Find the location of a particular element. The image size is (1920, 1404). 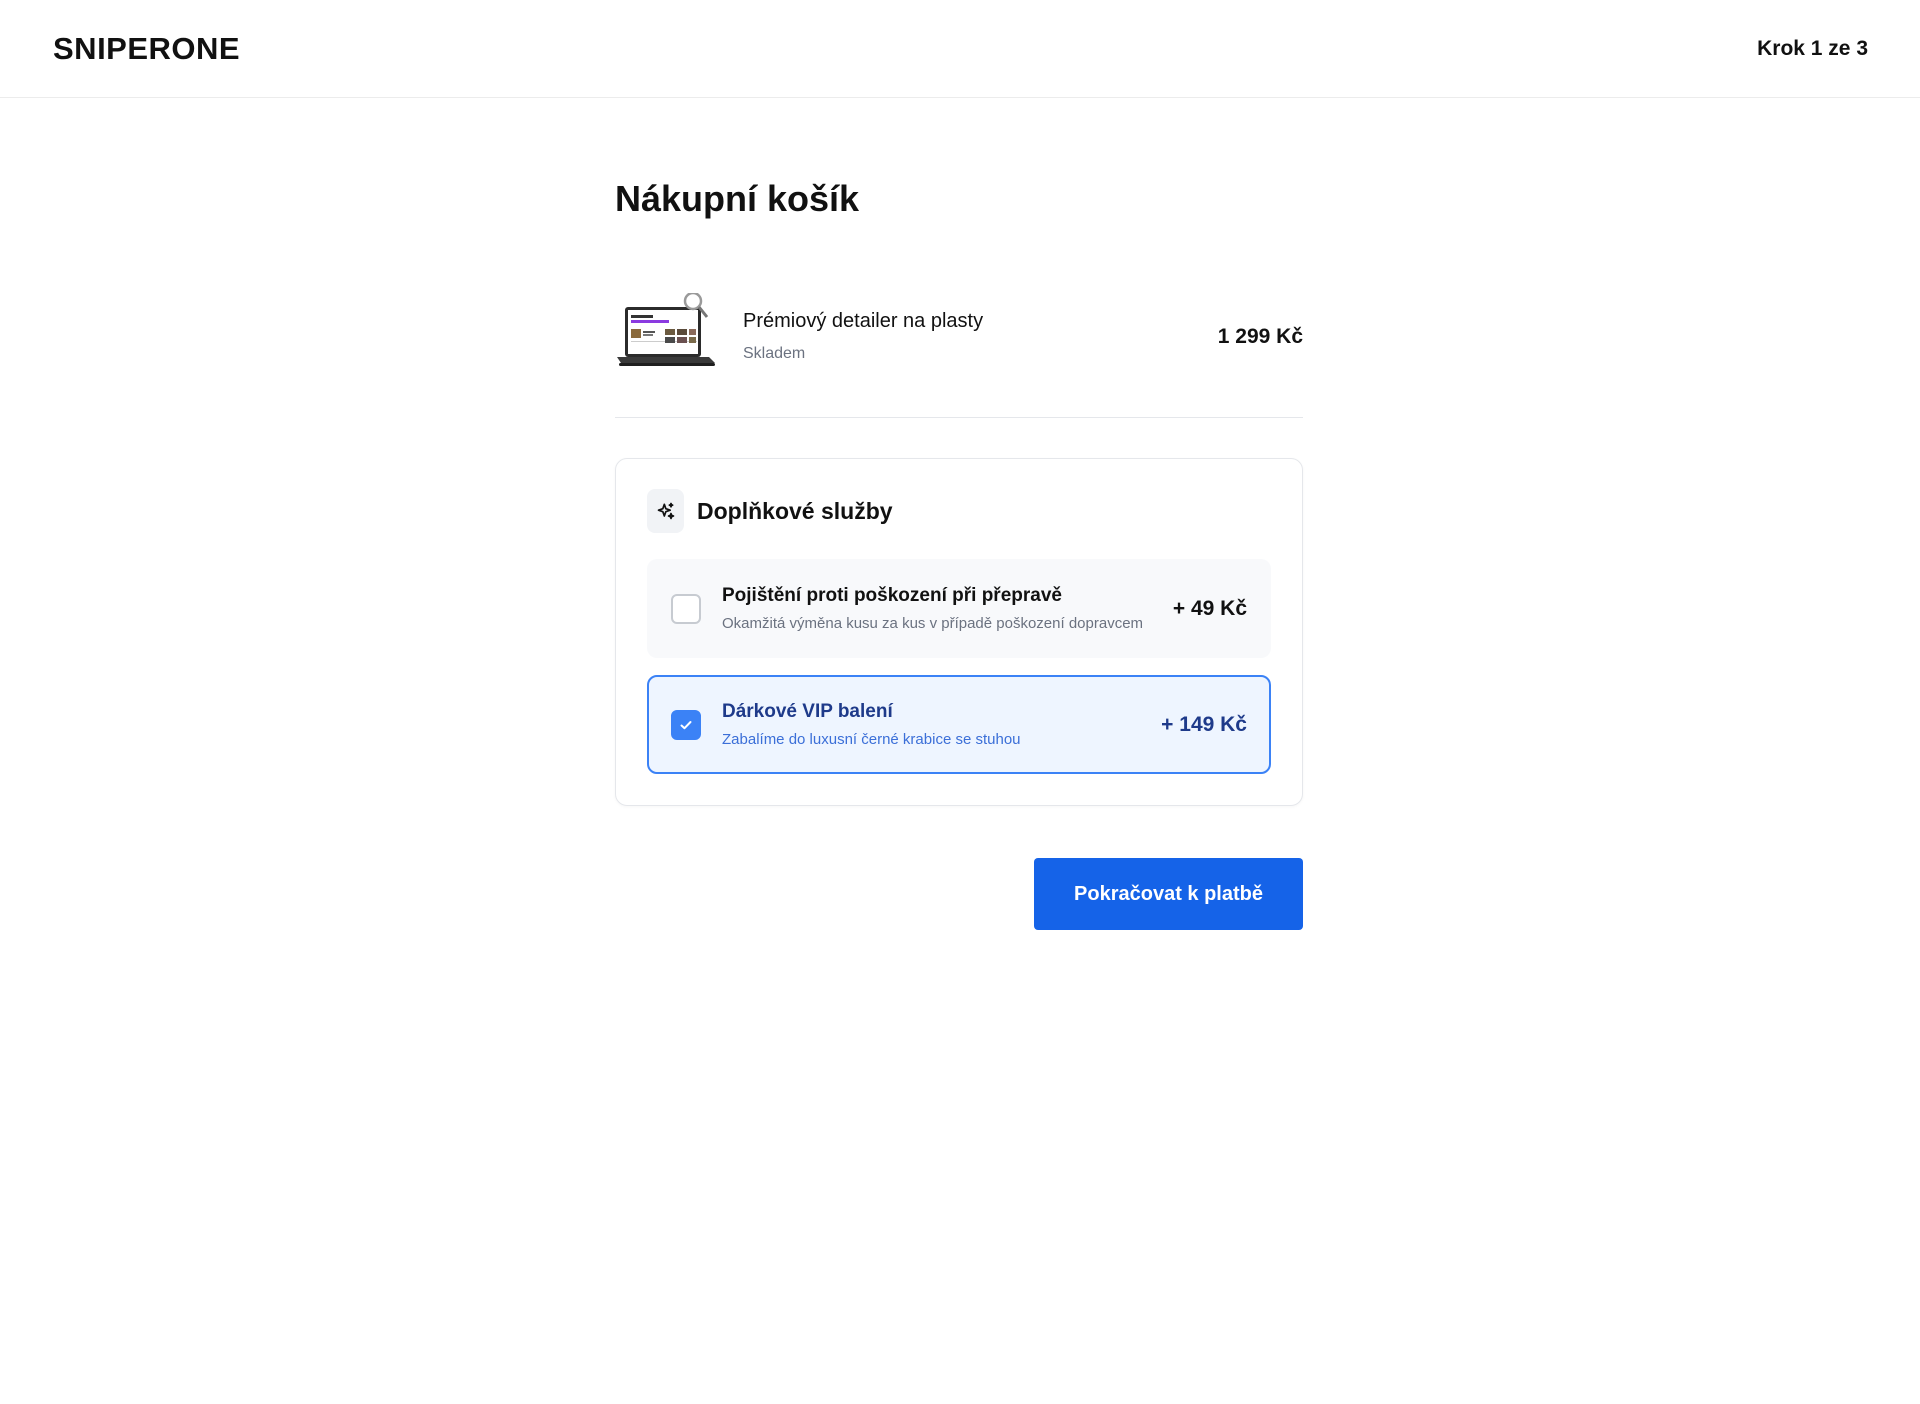

product-image is located at coordinates (667, 336).